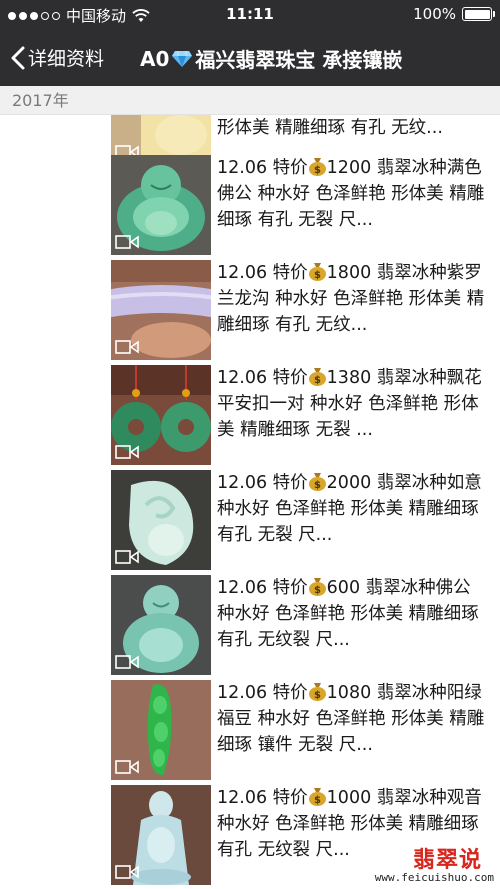 This screenshot has width=500, height=889. I want to click on watermark-url: www.feicuishuo.com, so click(434, 877).